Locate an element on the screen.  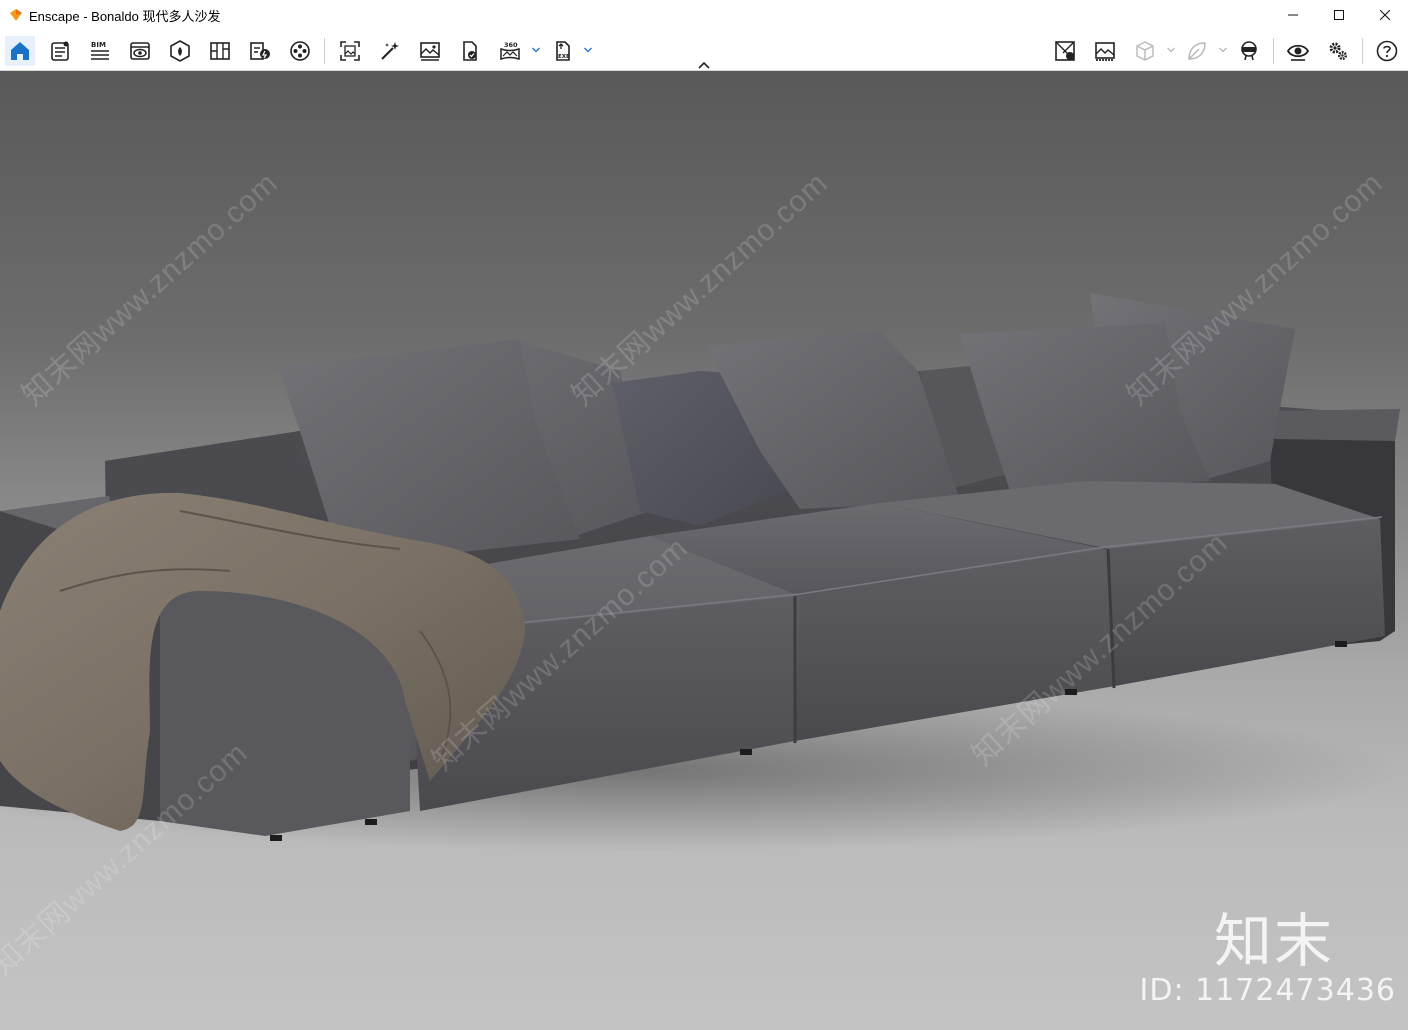
settings-gear-button is located at coordinates (1338, 51).